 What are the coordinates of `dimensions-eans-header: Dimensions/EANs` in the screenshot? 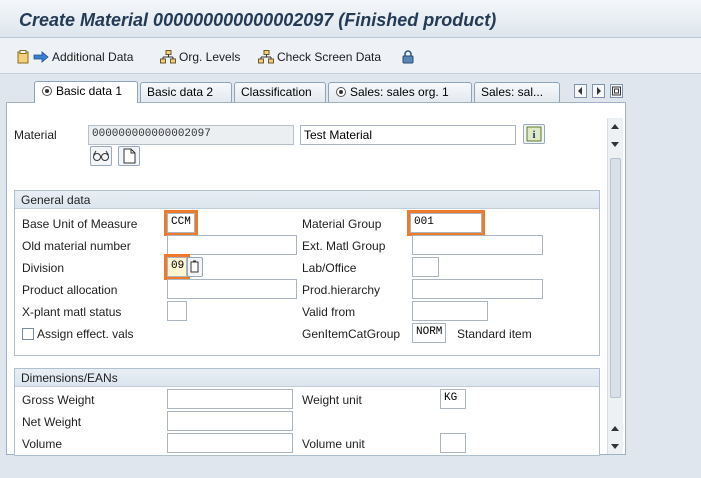 It's located at (307, 378).